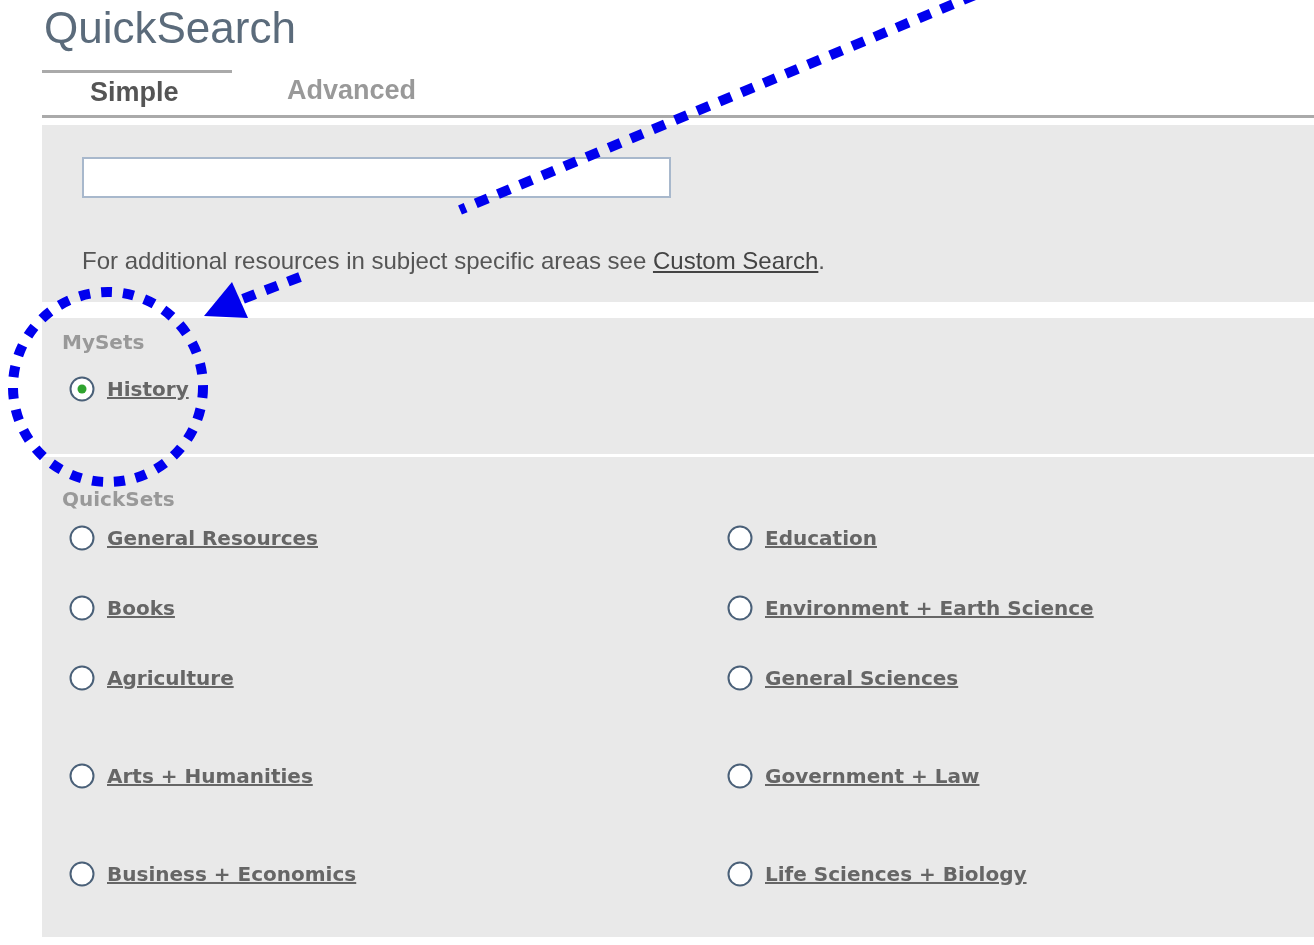 The height and width of the screenshot is (945, 1314). I want to click on search-field, so click(376, 177).